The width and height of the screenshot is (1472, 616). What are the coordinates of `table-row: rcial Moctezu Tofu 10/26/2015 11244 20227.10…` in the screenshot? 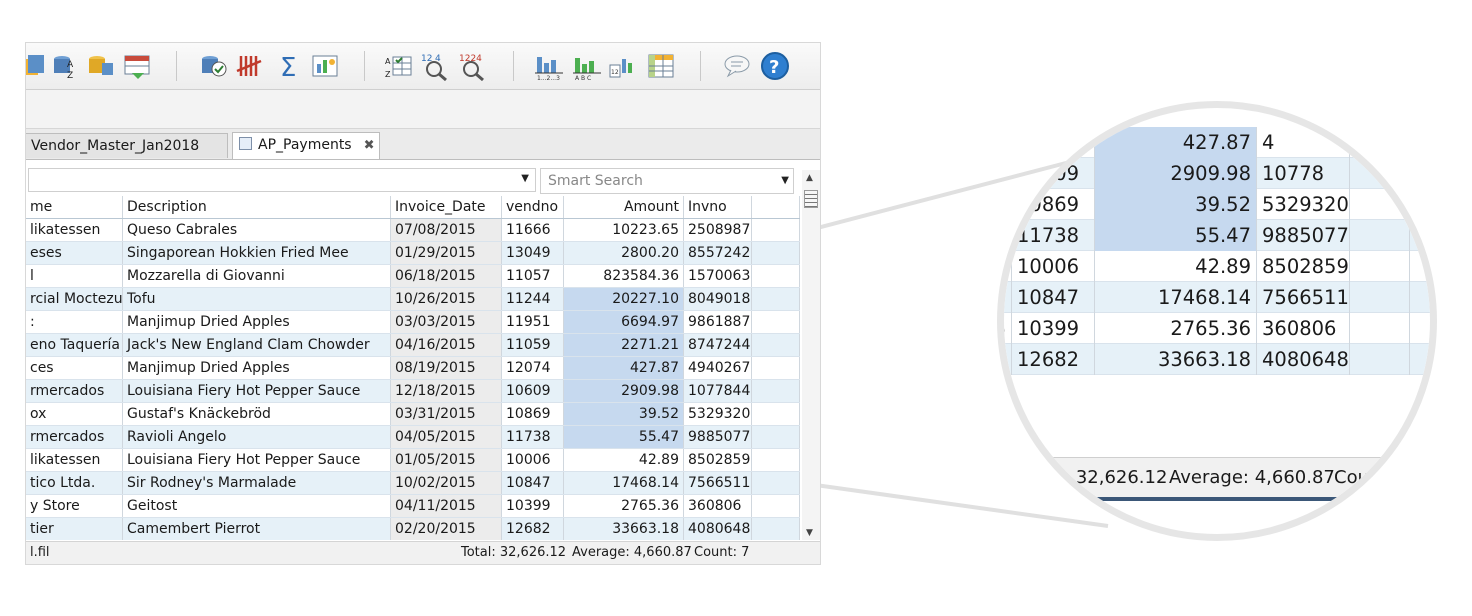 It's located at (413, 299).